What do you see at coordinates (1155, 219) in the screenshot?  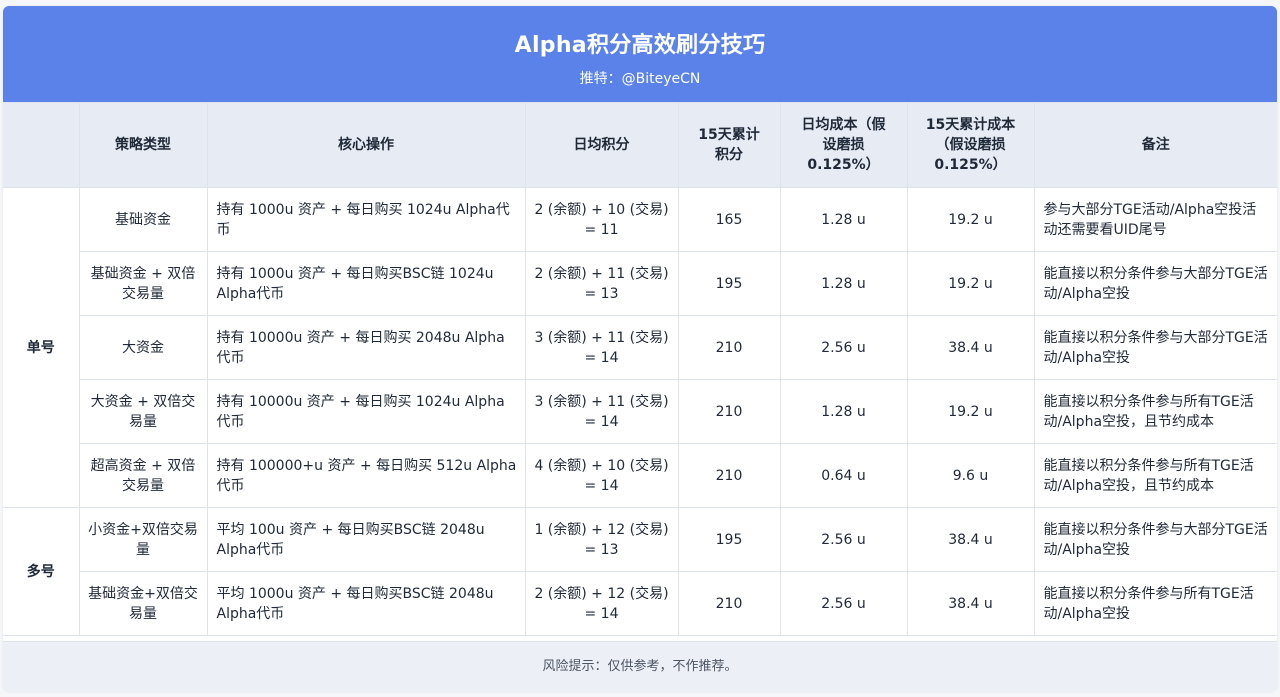 I see `note-cell: 参与大部分TGE活动/Alpha空投活动还需要看UID尾号` at bounding box center [1155, 219].